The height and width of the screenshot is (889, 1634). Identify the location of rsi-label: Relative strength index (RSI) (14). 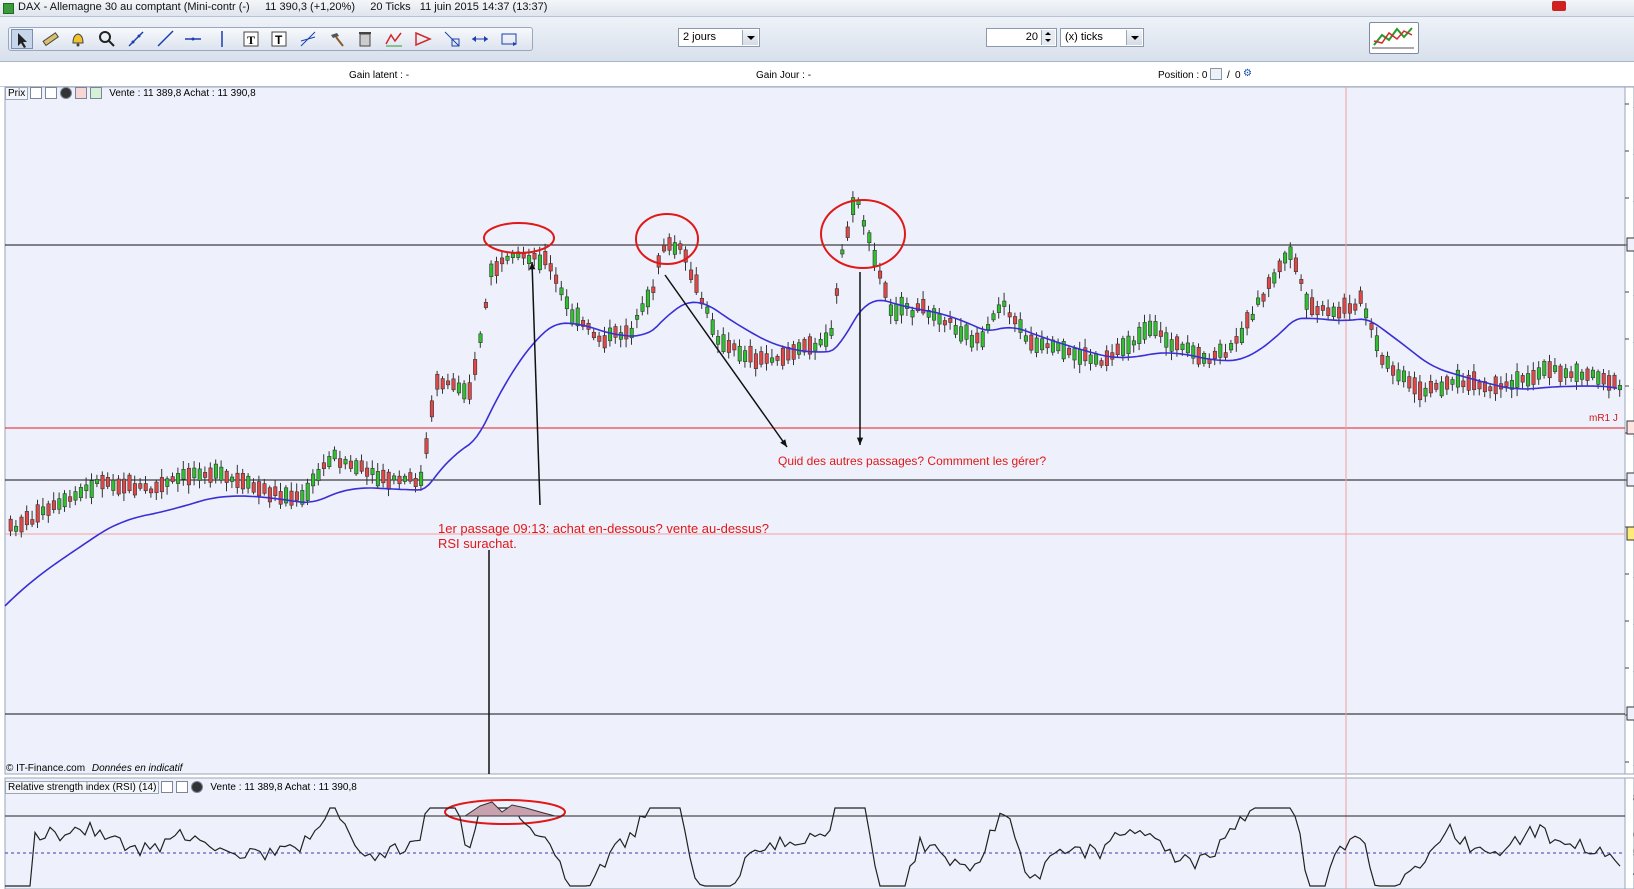
(82, 787).